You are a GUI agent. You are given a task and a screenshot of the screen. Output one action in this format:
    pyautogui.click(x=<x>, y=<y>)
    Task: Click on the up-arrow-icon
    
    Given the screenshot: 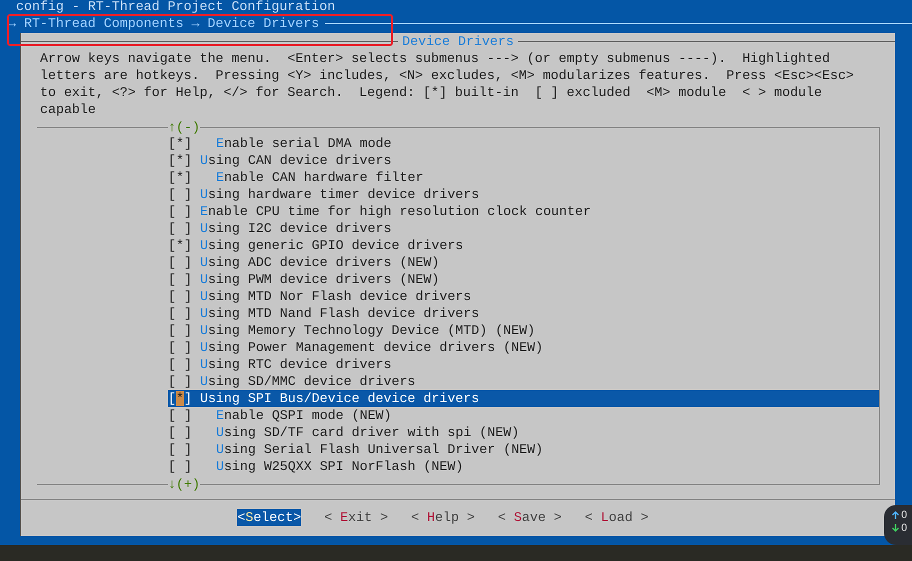 What is the action you would take?
    pyautogui.click(x=896, y=515)
    